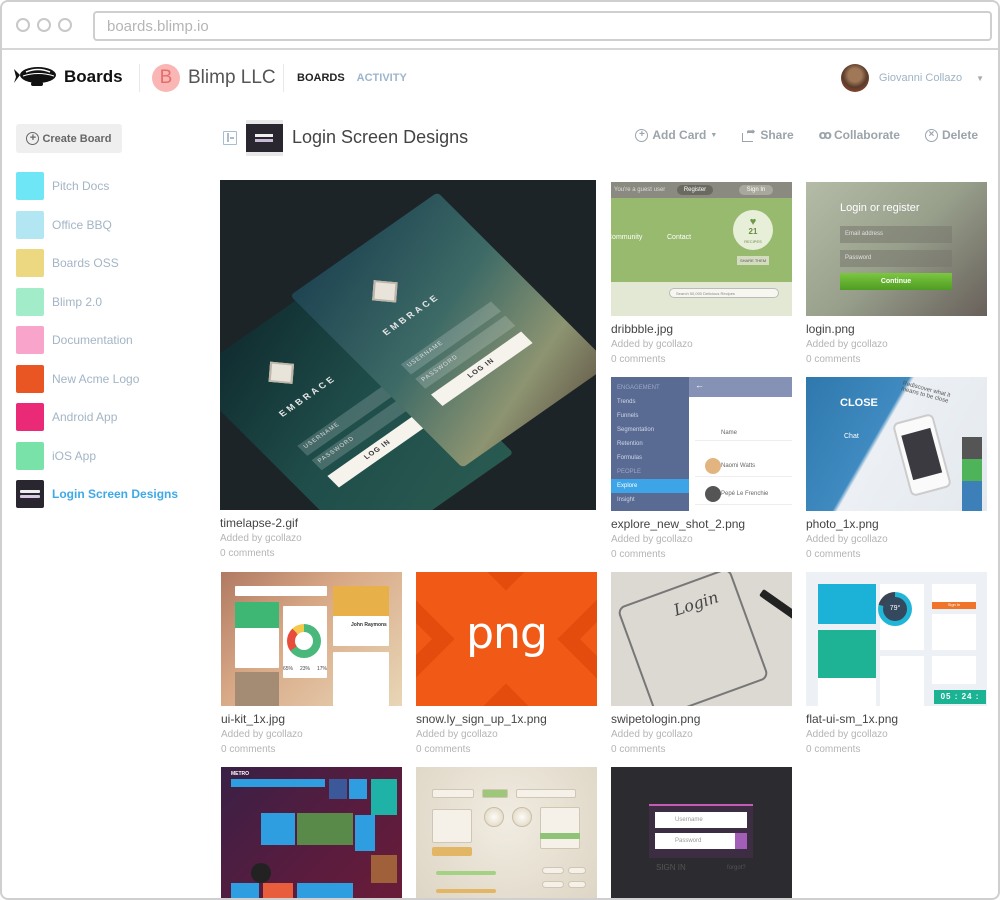 The image size is (1000, 900). Describe the element at coordinates (951, 135) in the screenshot. I see `delete-button: × Delete` at that location.